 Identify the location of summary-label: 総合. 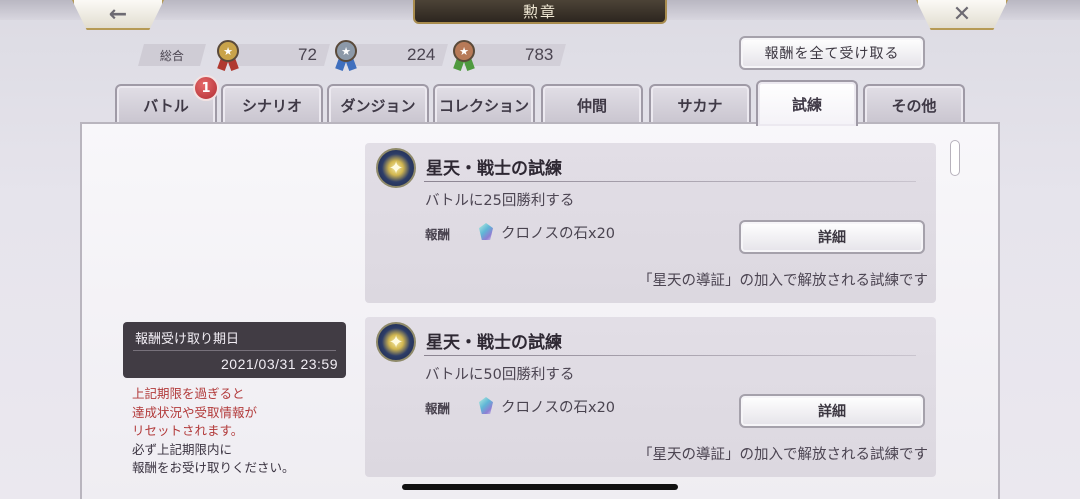
(172, 55).